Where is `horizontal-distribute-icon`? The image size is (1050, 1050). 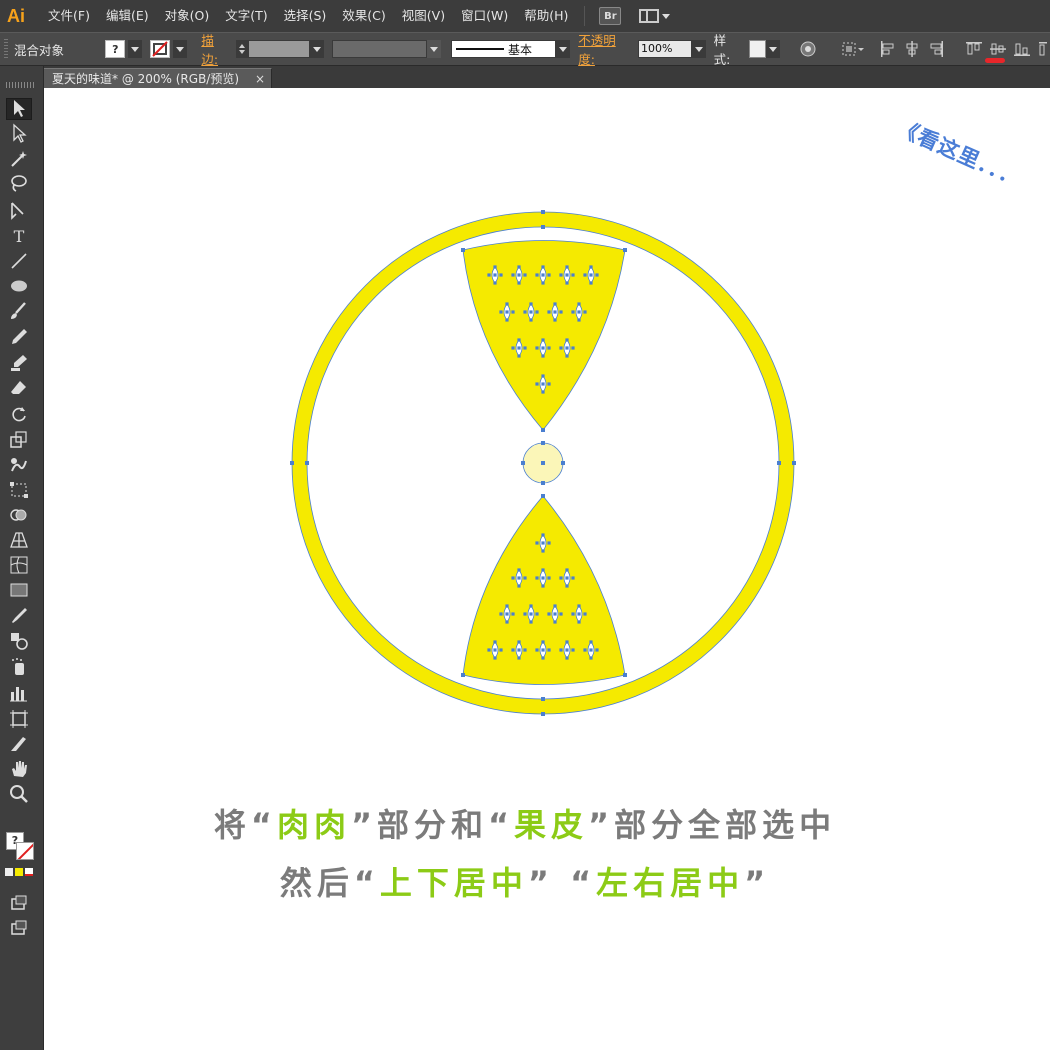
horizontal-distribute-icon is located at coordinates (1042, 49).